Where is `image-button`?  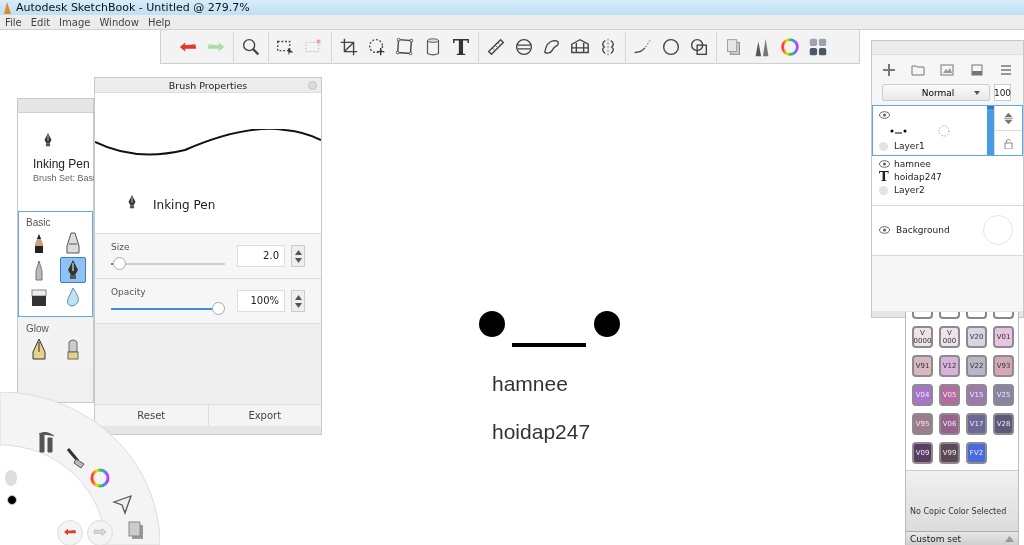
image-button is located at coordinates (947, 71).